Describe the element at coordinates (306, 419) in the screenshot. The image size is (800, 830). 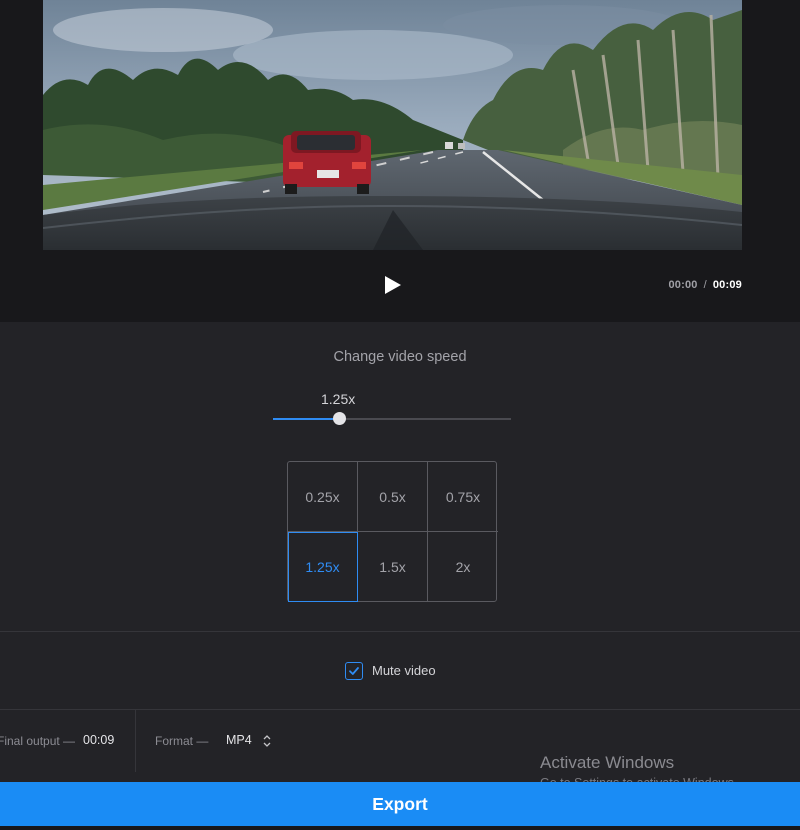
I see `speed-slider-fill` at that location.